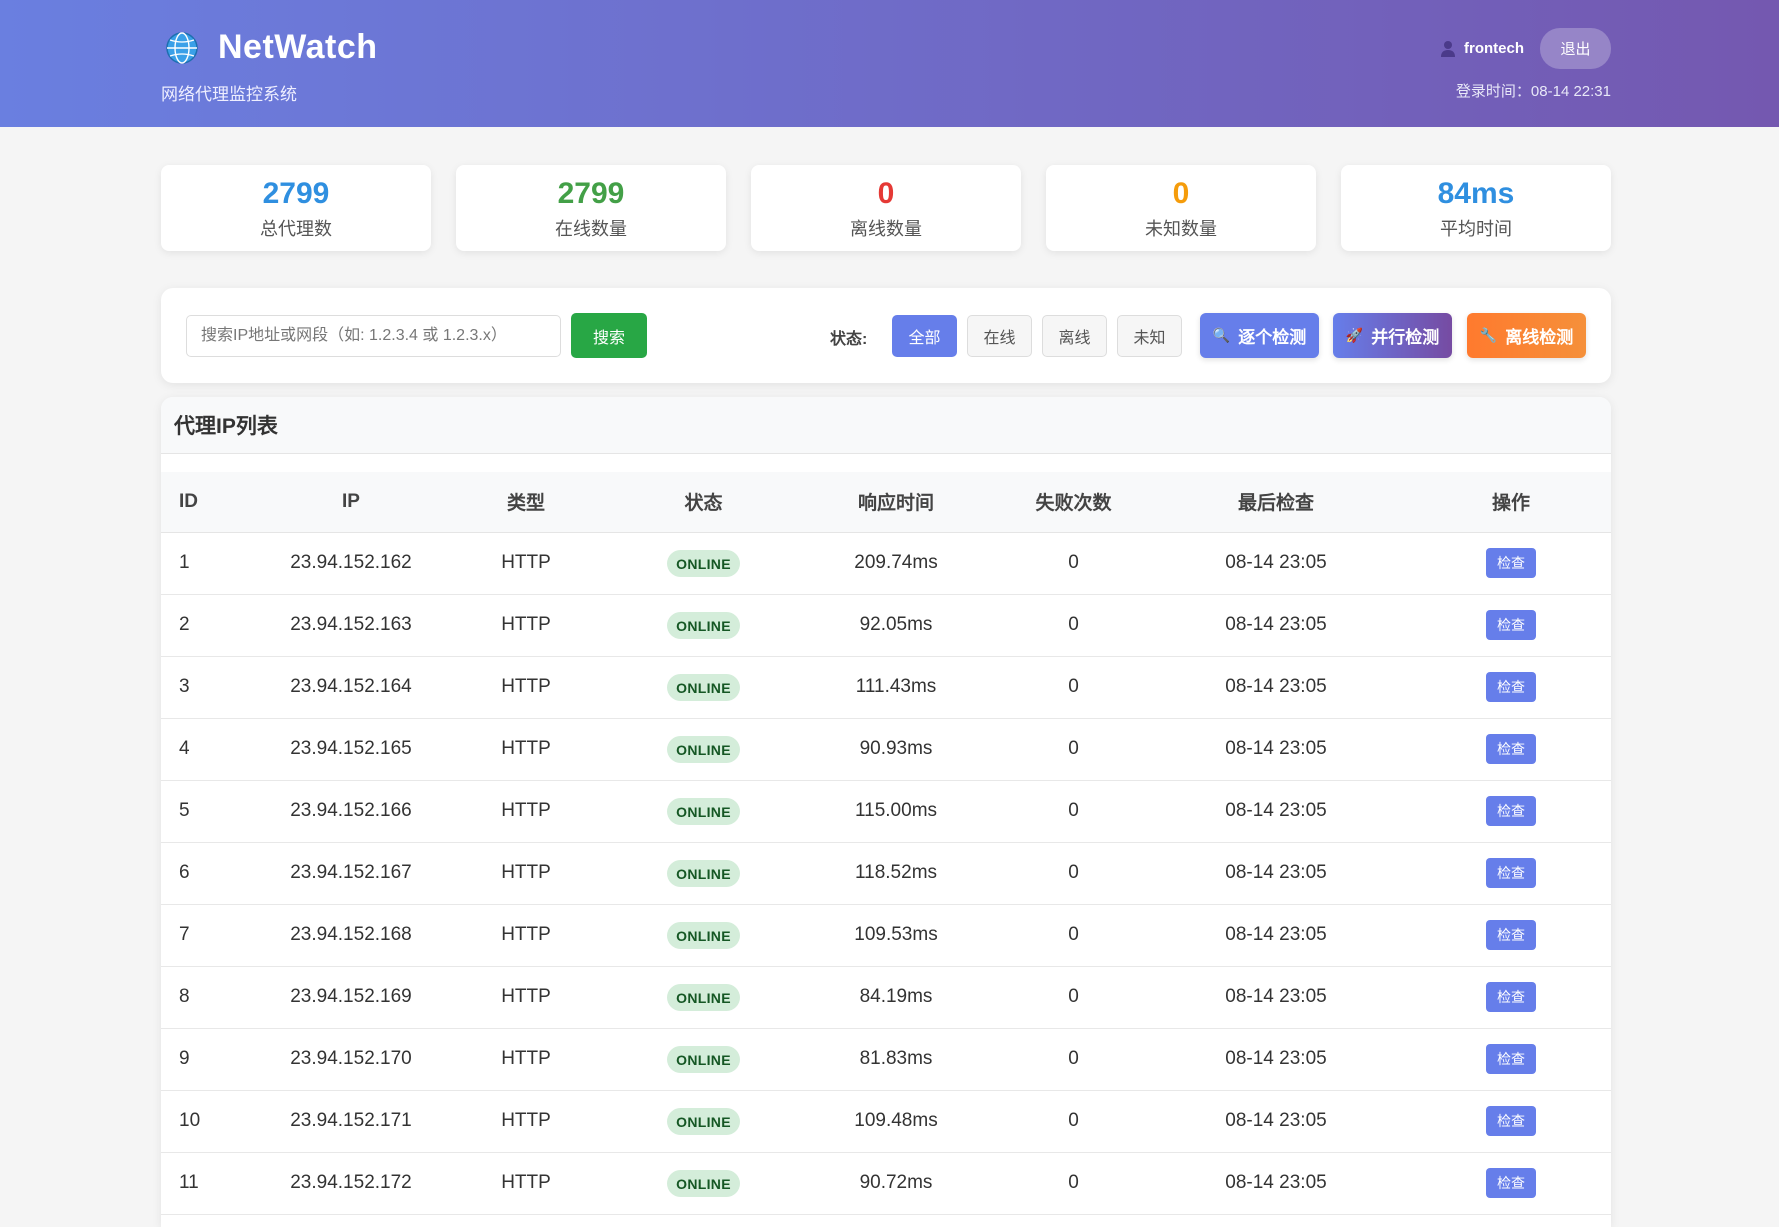  Describe the element at coordinates (1354, 335) in the screenshot. I see `rocket-icon: 🚀` at that location.